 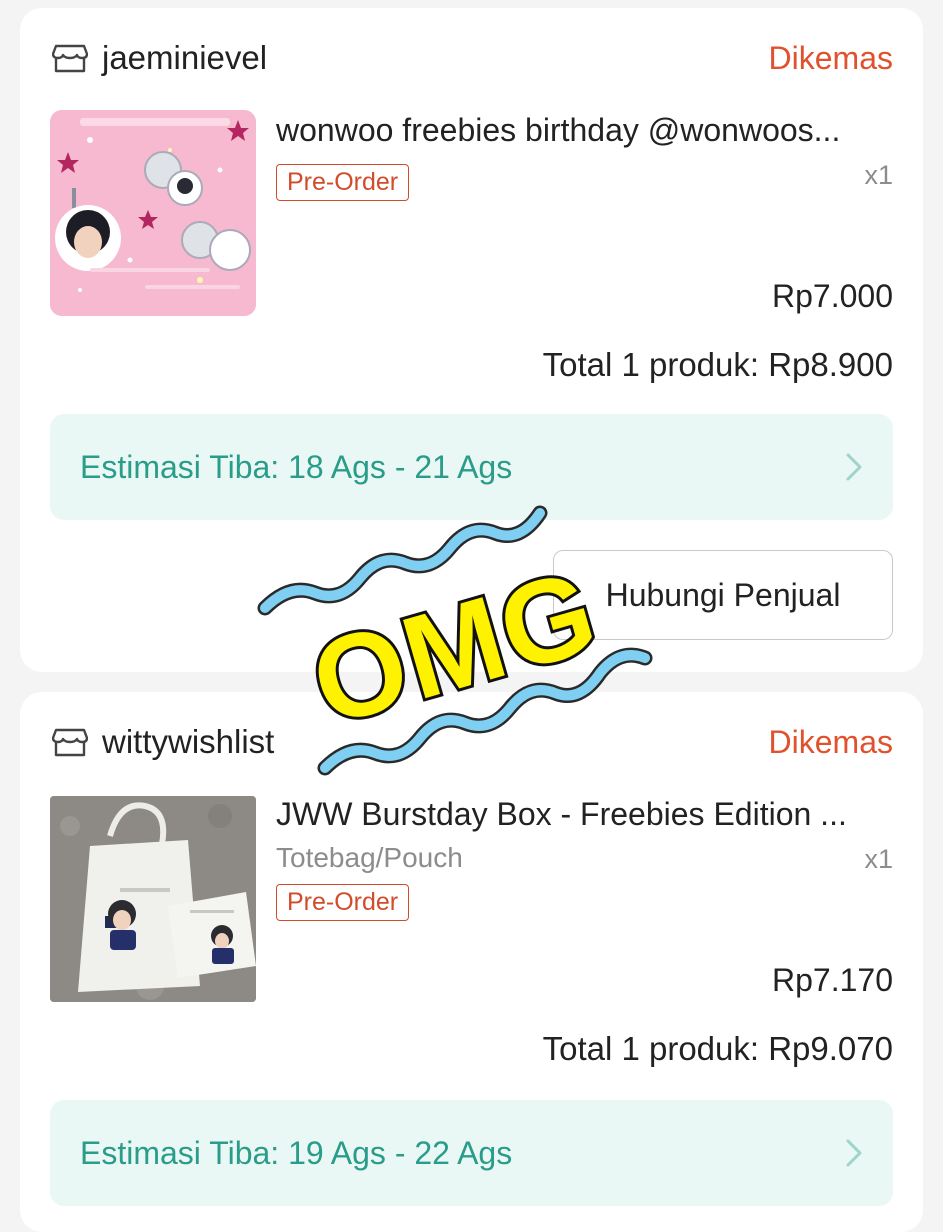 What do you see at coordinates (296, 1152) in the screenshot?
I see `delivery-estimate-text: Estimasi Tiba: 19 Ags - 22 Ags` at bounding box center [296, 1152].